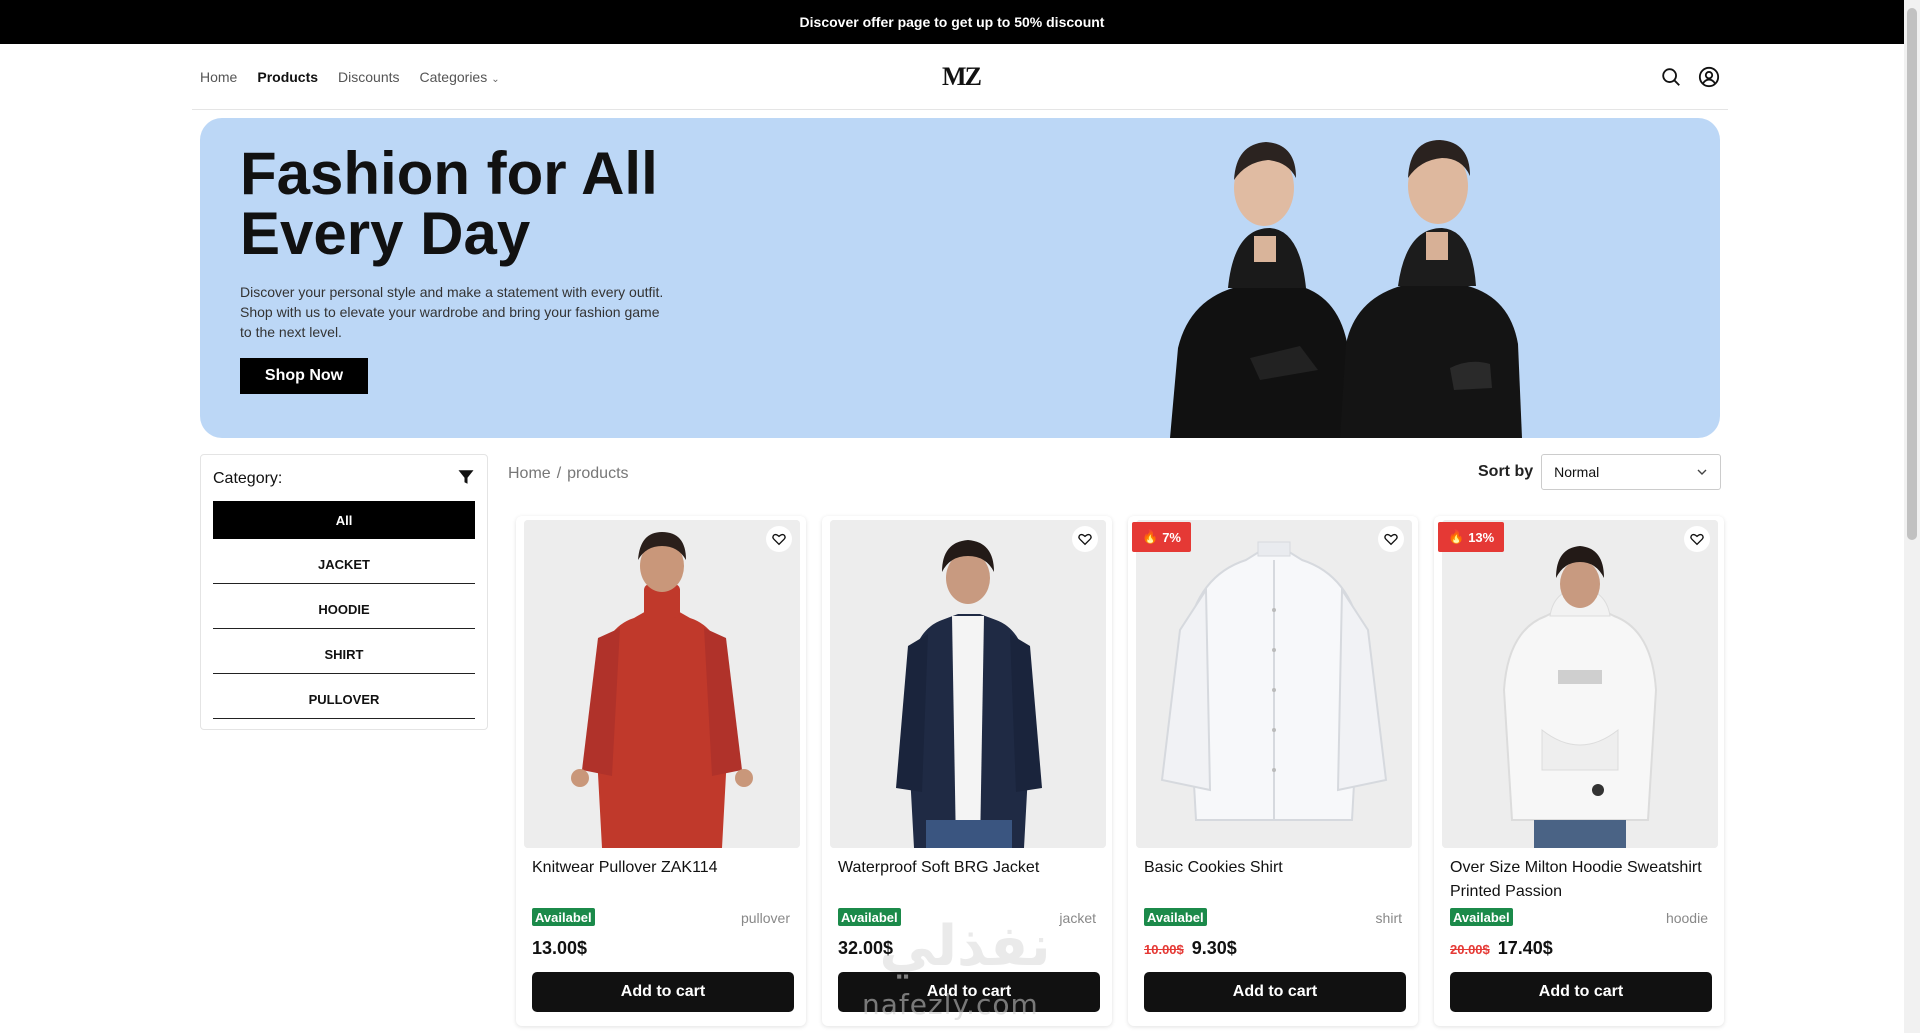 Image resolution: width=1920 pixels, height=1033 pixels. What do you see at coordinates (1388, 918) in the screenshot?
I see `product-category: shirt` at bounding box center [1388, 918].